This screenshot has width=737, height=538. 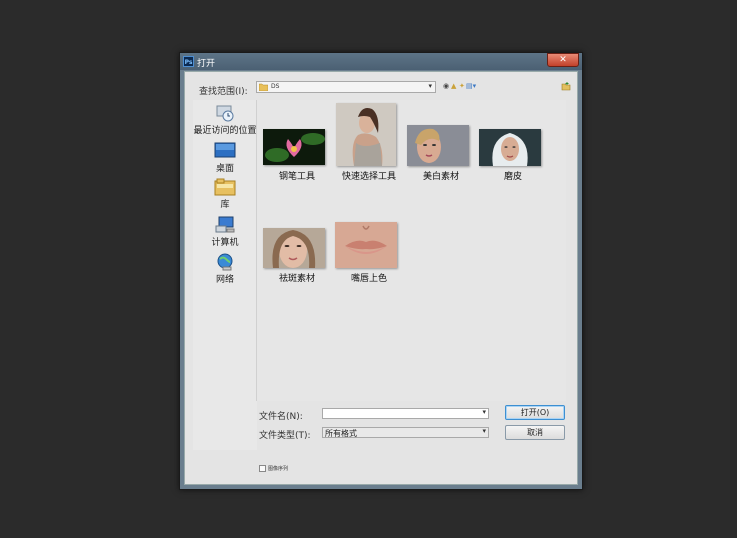 What do you see at coordinates (341, 433) in the screenshot?
I see `filetype-value: 所有格式` at bounding box center [341, 433].